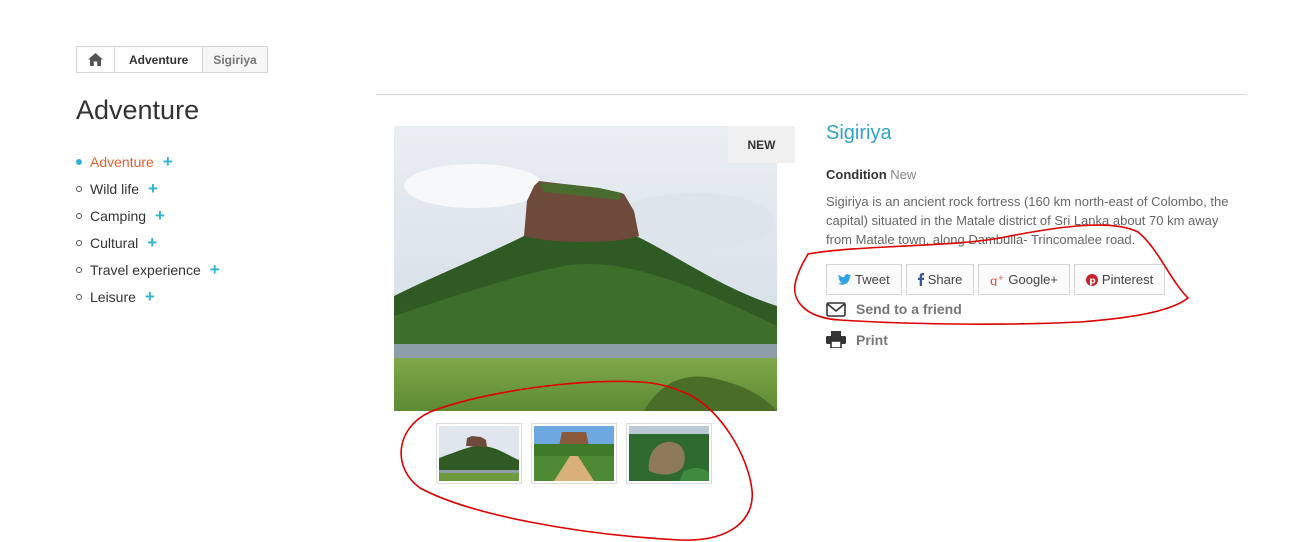 The height and width of the screenshot is (542, 1314). What do you see at coordinates (859, 133) in the screenshot?
I see `product-title: Sigiriya` at bounding box center [859, 133].